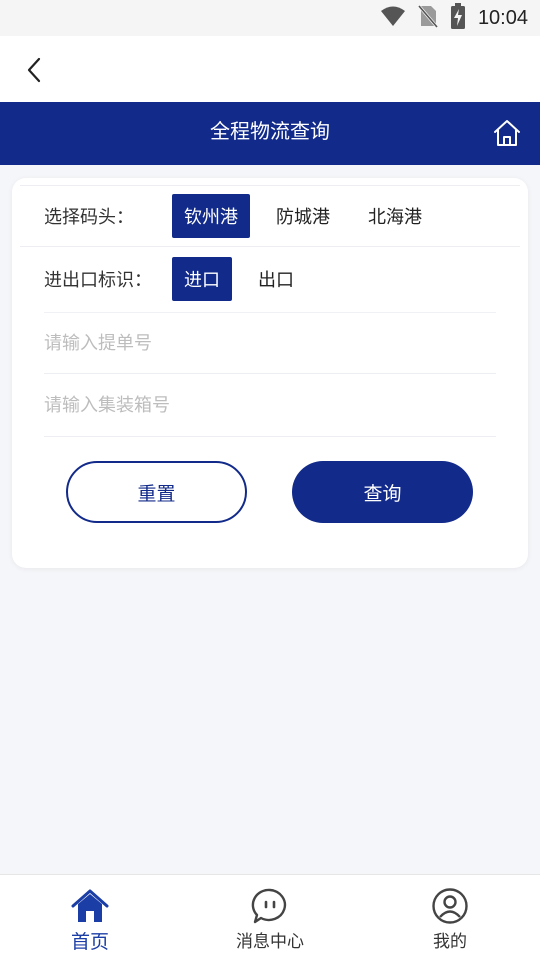 The height and width of the screenshot is (960, 540). Describe the element at coordinates (502, 17) in the screenshot. I see `status-time: 10:04` at that location.